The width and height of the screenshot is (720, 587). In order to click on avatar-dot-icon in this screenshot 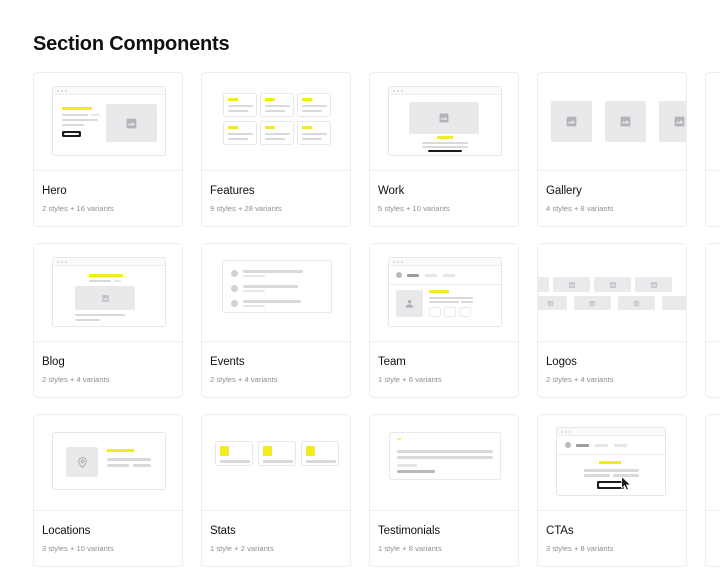, I will do `click(234, 288)`.